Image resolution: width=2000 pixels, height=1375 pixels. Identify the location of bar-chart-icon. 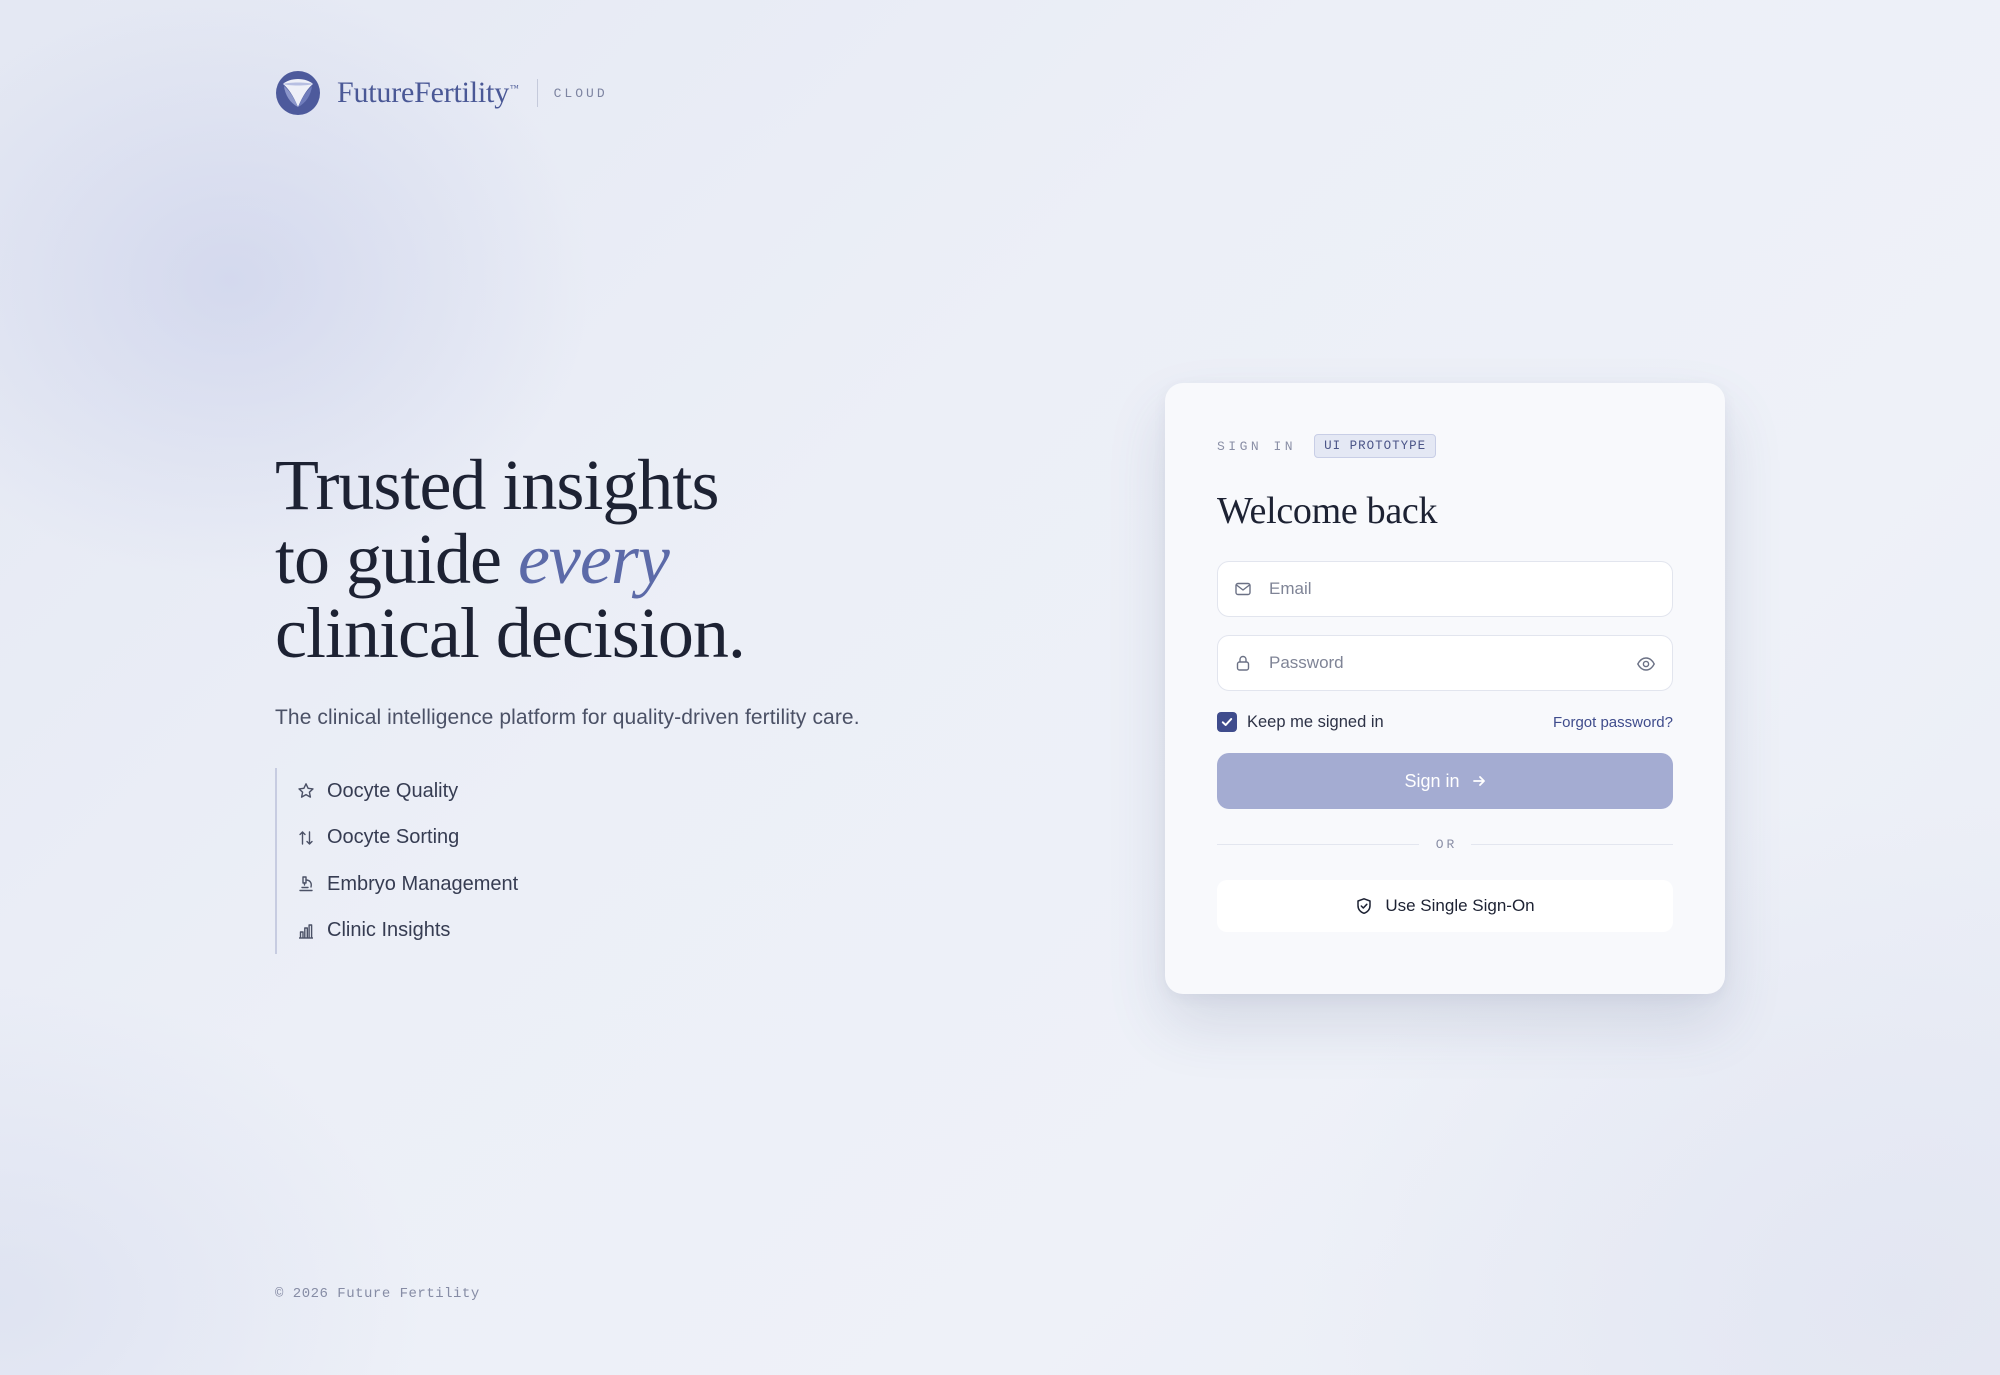
(306, 931).